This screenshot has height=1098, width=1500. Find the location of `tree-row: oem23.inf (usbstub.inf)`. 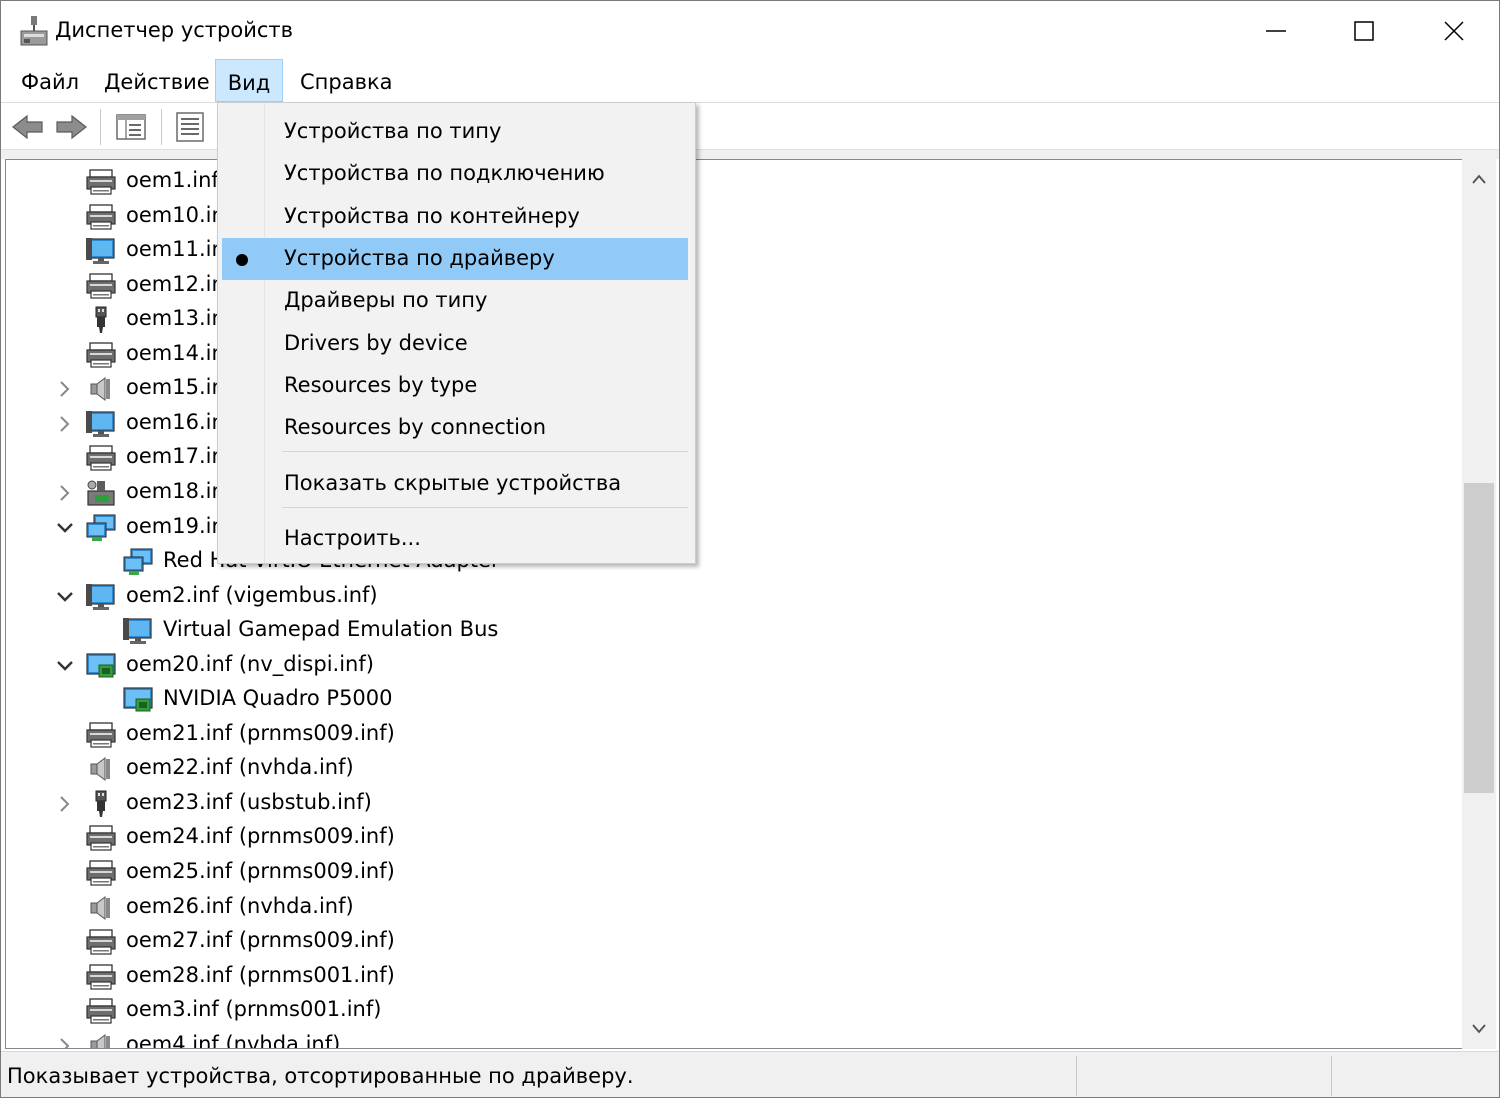

tree-row: oem23.inf (usbstub.inf) is located at coordinates (726, 804).